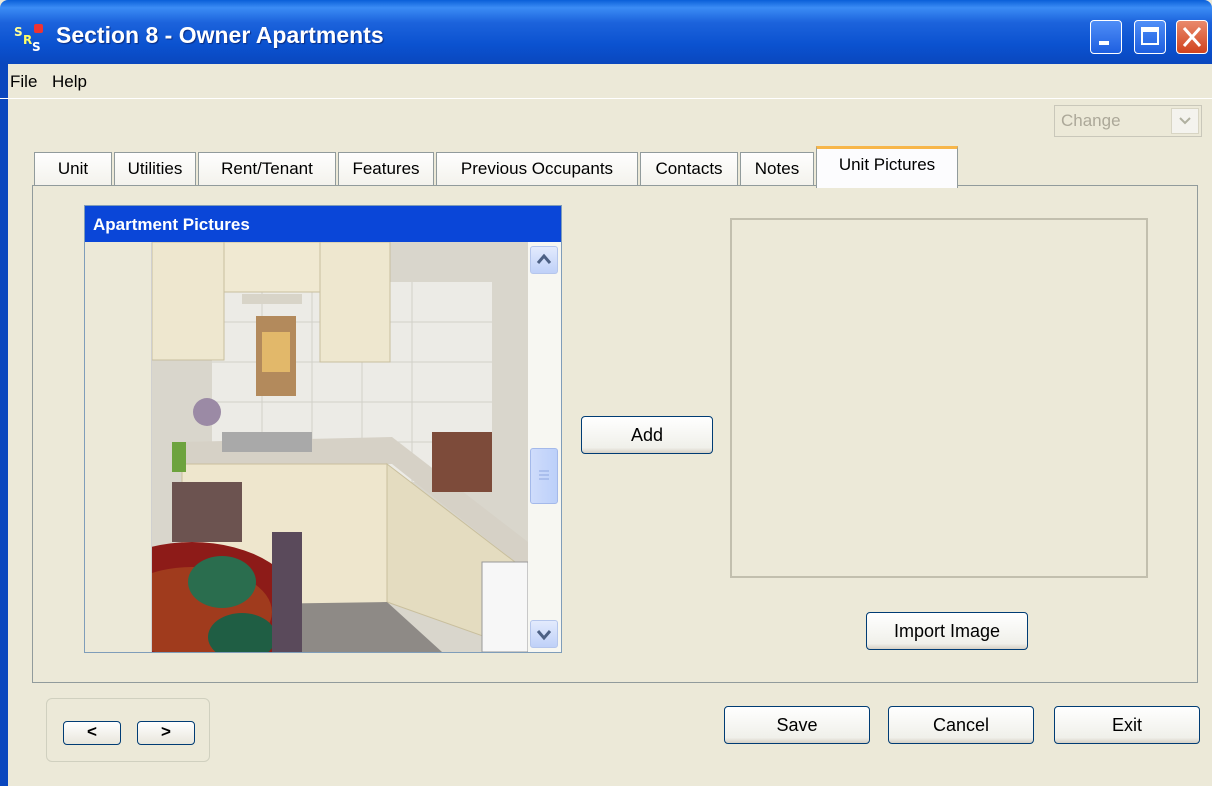 Image resolution: width=1212 pixels, height=786 pixels. I want to click on app-logo-icon: S R S, so click(28, 38).